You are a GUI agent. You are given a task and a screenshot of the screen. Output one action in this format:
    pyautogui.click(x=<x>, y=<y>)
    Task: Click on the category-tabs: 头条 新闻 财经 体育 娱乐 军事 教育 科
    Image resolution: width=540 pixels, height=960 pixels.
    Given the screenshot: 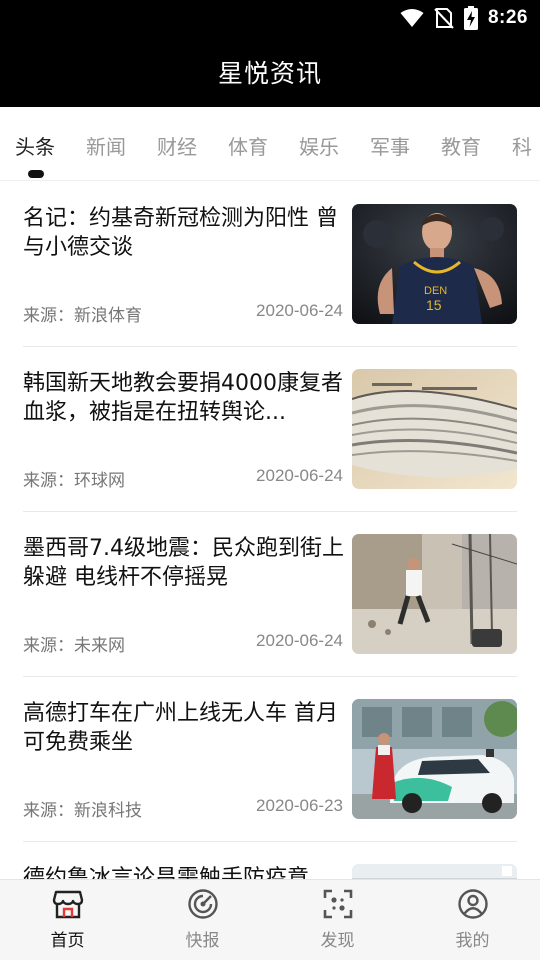 What is the action you would take?
    pyautogui.click(x=270, y=144)
    